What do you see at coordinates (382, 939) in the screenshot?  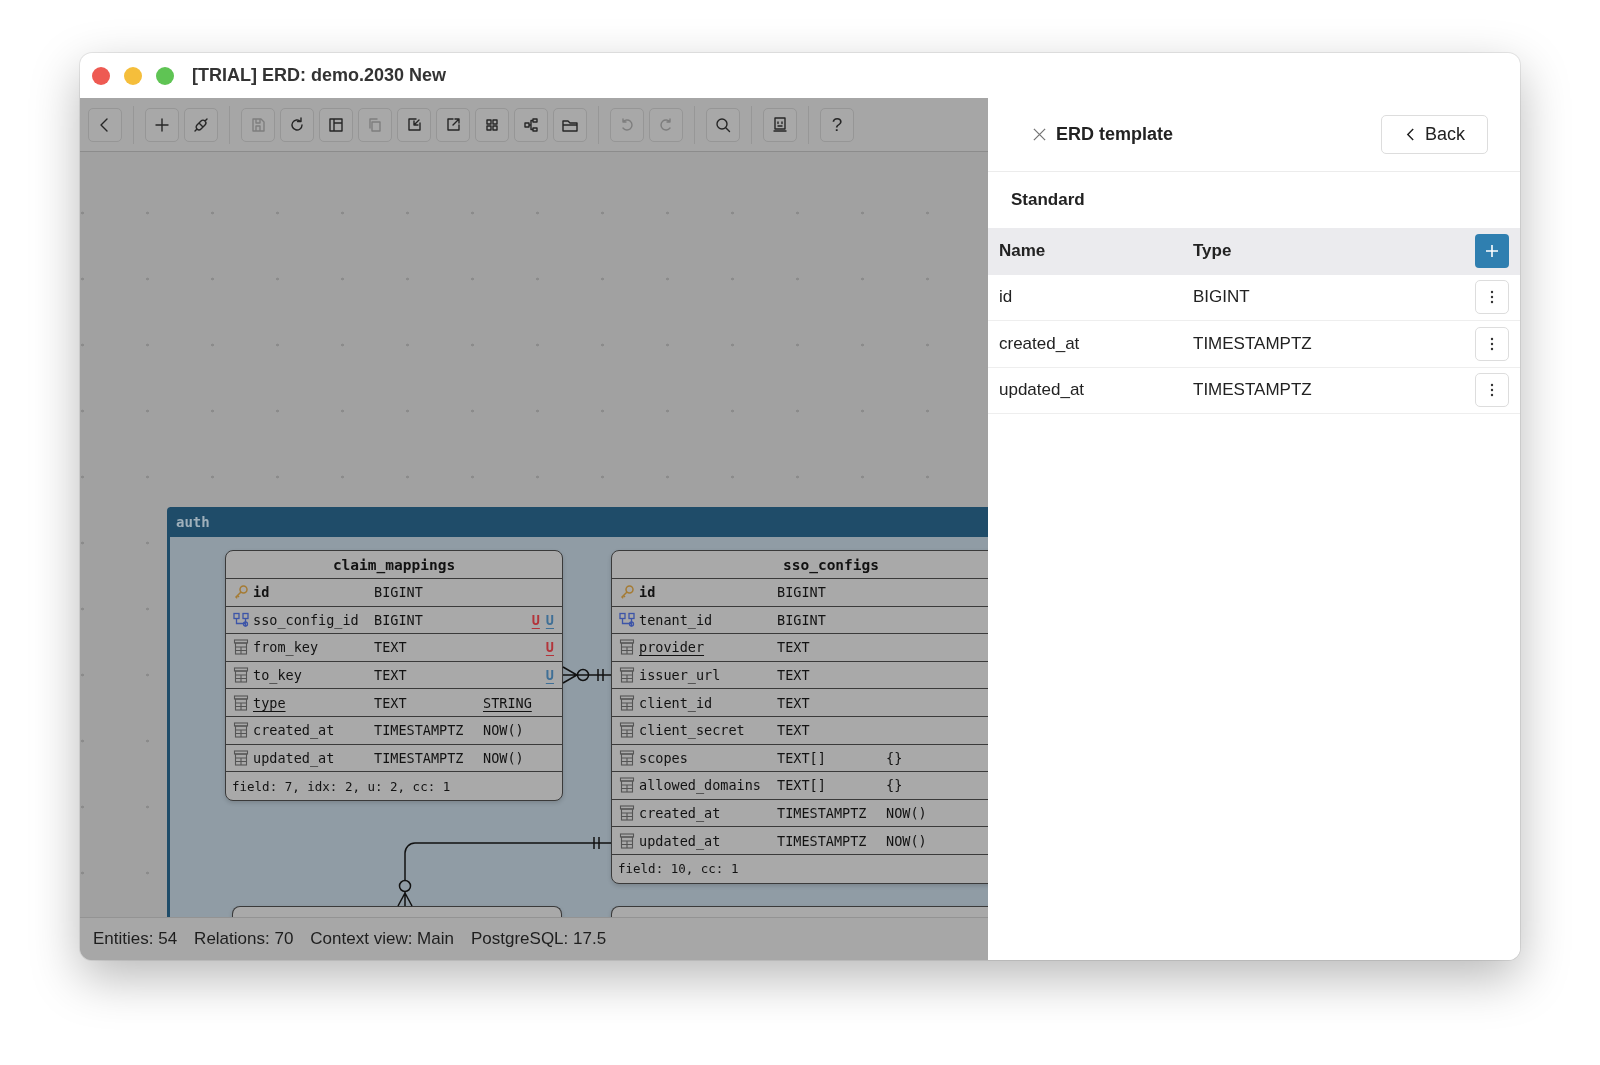 I see `status-text: Context view: Main` at bounding box center [382, 939].